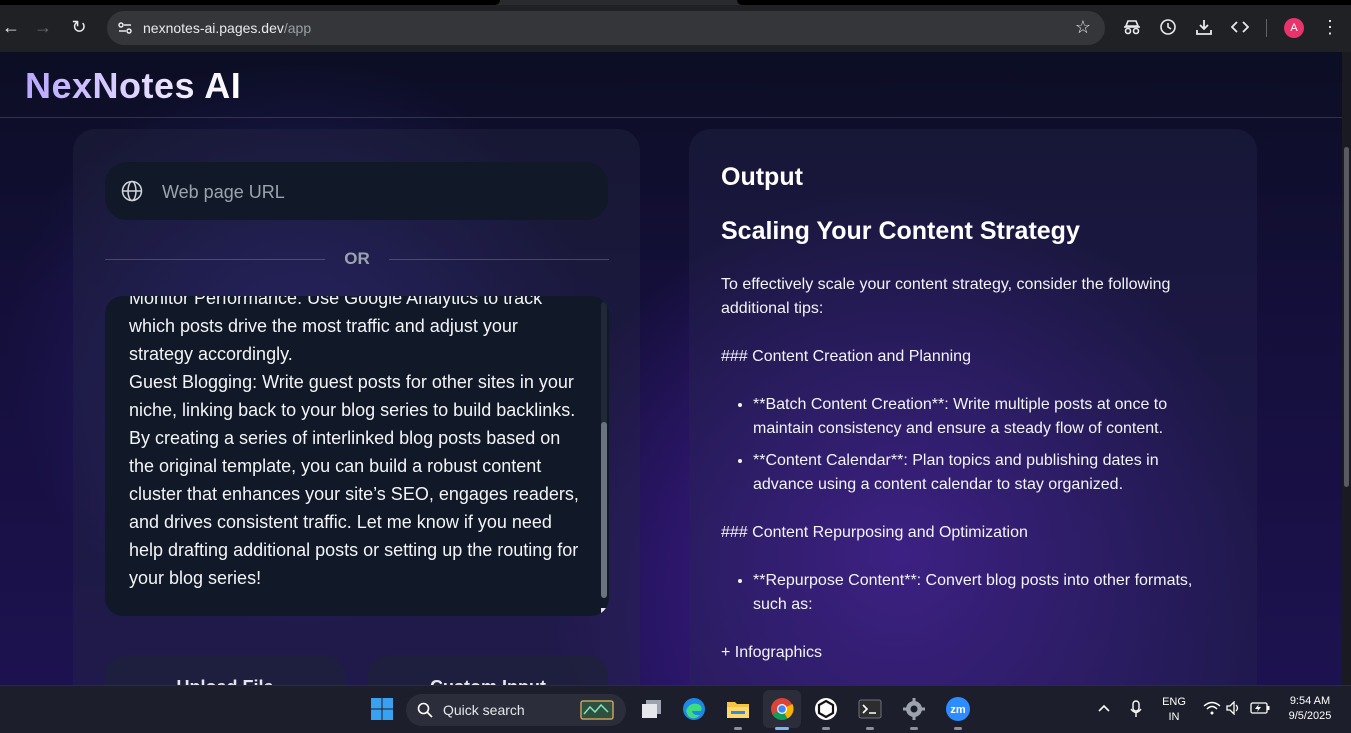 The width and height of the screenshot is (1351, 733). What do you see at coordinates (675, 2) in the screenshot?
I see `tab-strip` at bounding box center [675, 2].